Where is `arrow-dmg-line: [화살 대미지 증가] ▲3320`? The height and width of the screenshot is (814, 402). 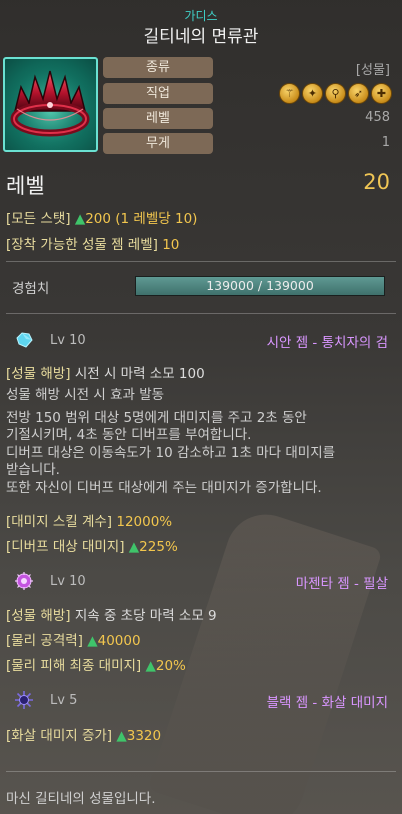 arrow-dmg-line: [화살 대미지 증가] ▲3320 is located at coordinates (83, 734).